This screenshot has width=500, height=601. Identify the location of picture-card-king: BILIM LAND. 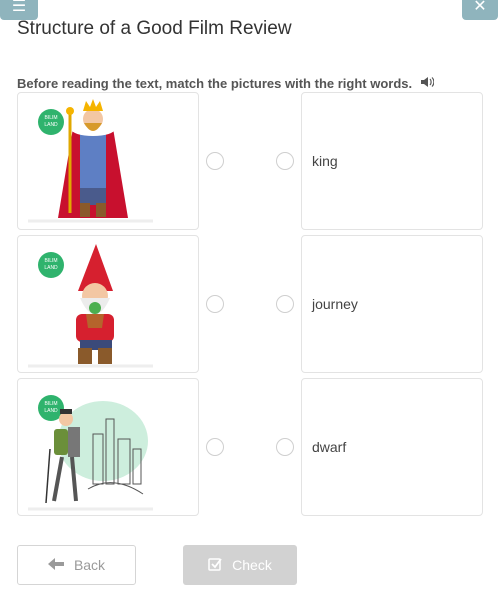
(108, 161).